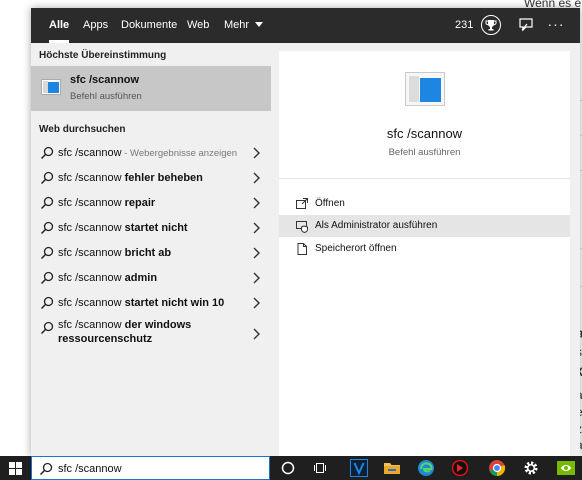  What do you see at coordinates (356, 248) in the screenshot?
I see `action-label: Speicherort öffnen` at bounding box center [356, 248].